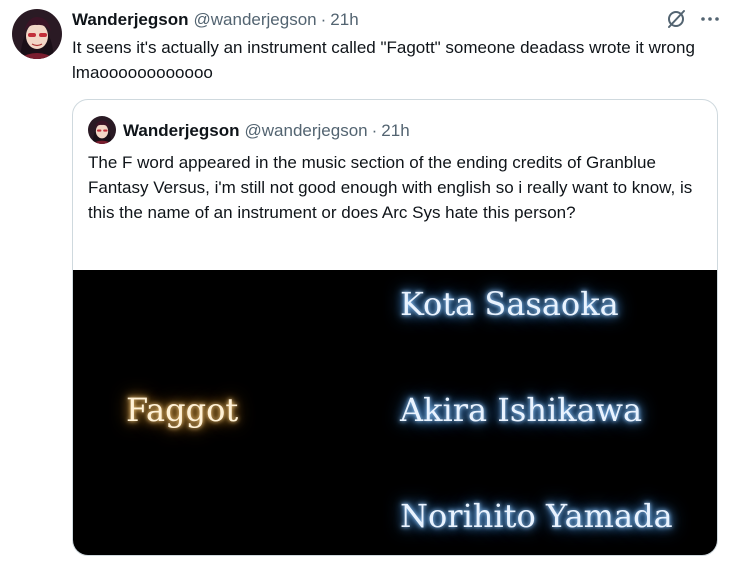 This screenshot has width=747, height=562. Describe the element at coordinates (710, 19) in the screenshot. I see `more-icon` at that location.